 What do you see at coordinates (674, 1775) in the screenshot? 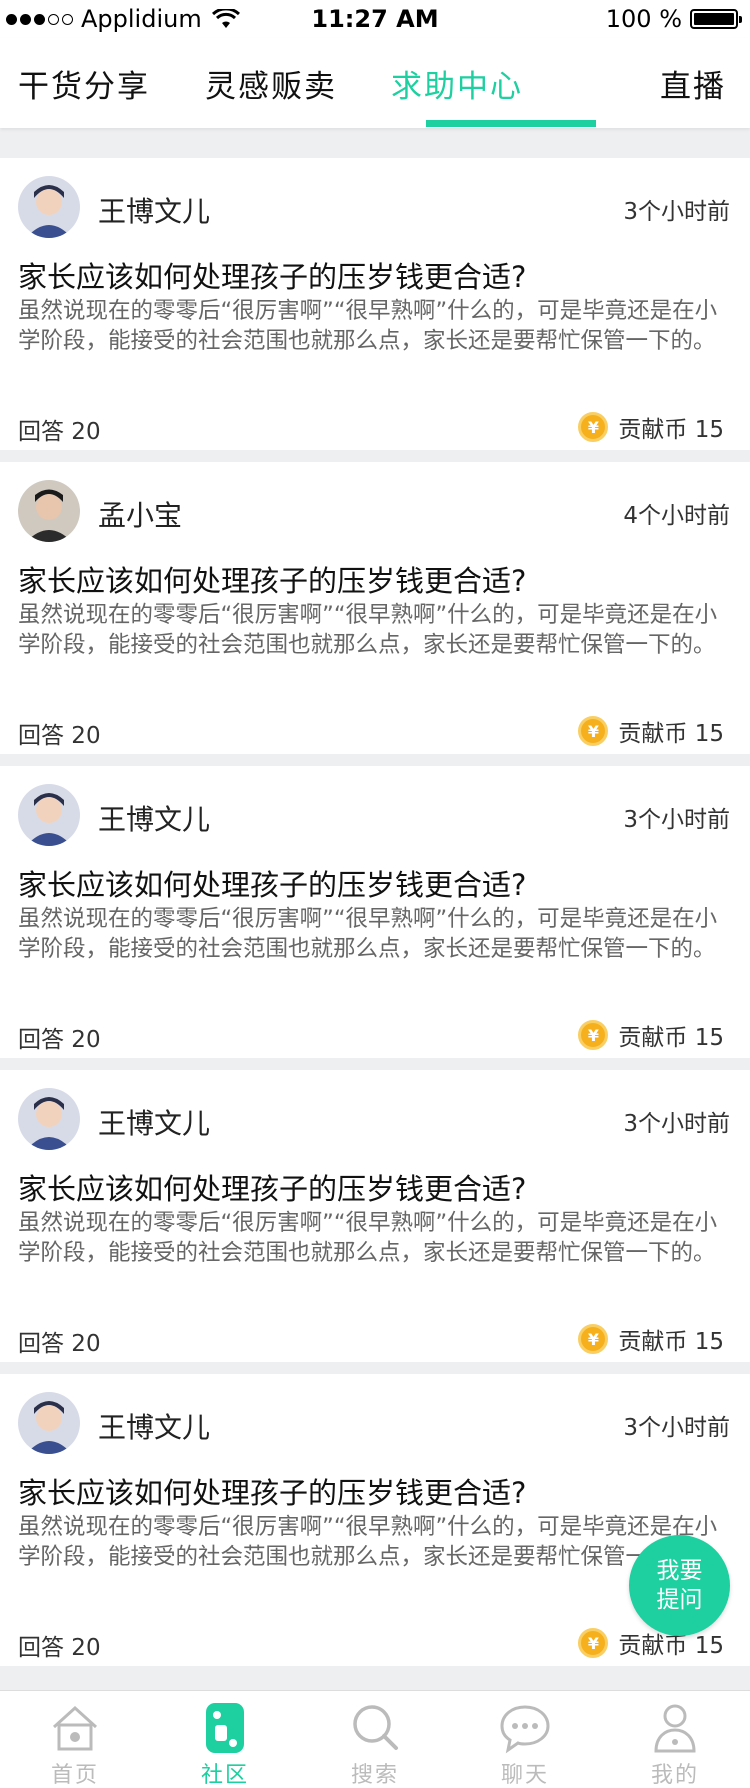
I see `nav-label: 我的` at bounding box center [674, 1775].